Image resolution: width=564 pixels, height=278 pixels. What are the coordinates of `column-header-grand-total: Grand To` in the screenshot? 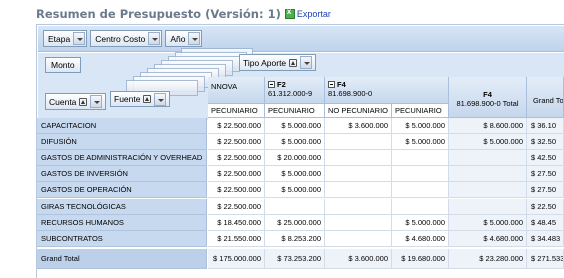 It's located at (545, 97).